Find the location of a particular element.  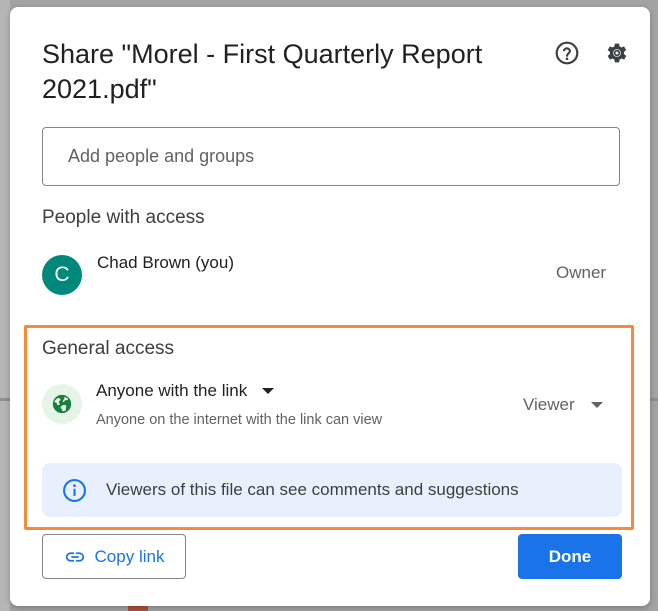

globe-icon is located at coordinates (62, 404).